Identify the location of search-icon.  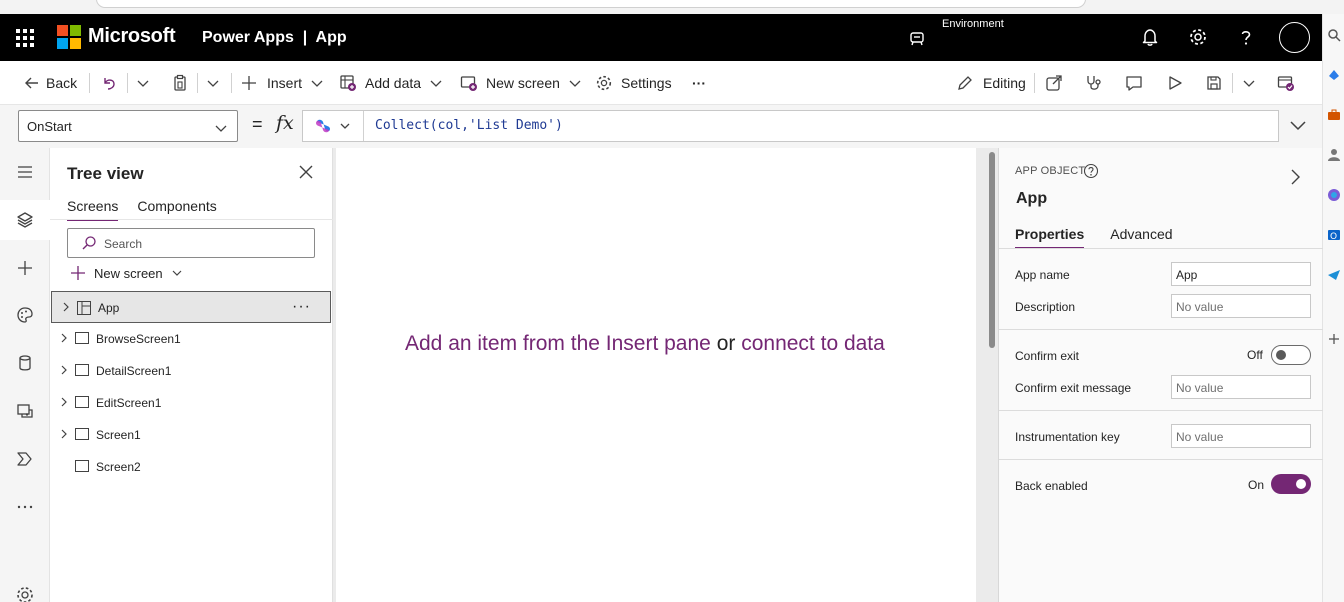
(1334, 35).